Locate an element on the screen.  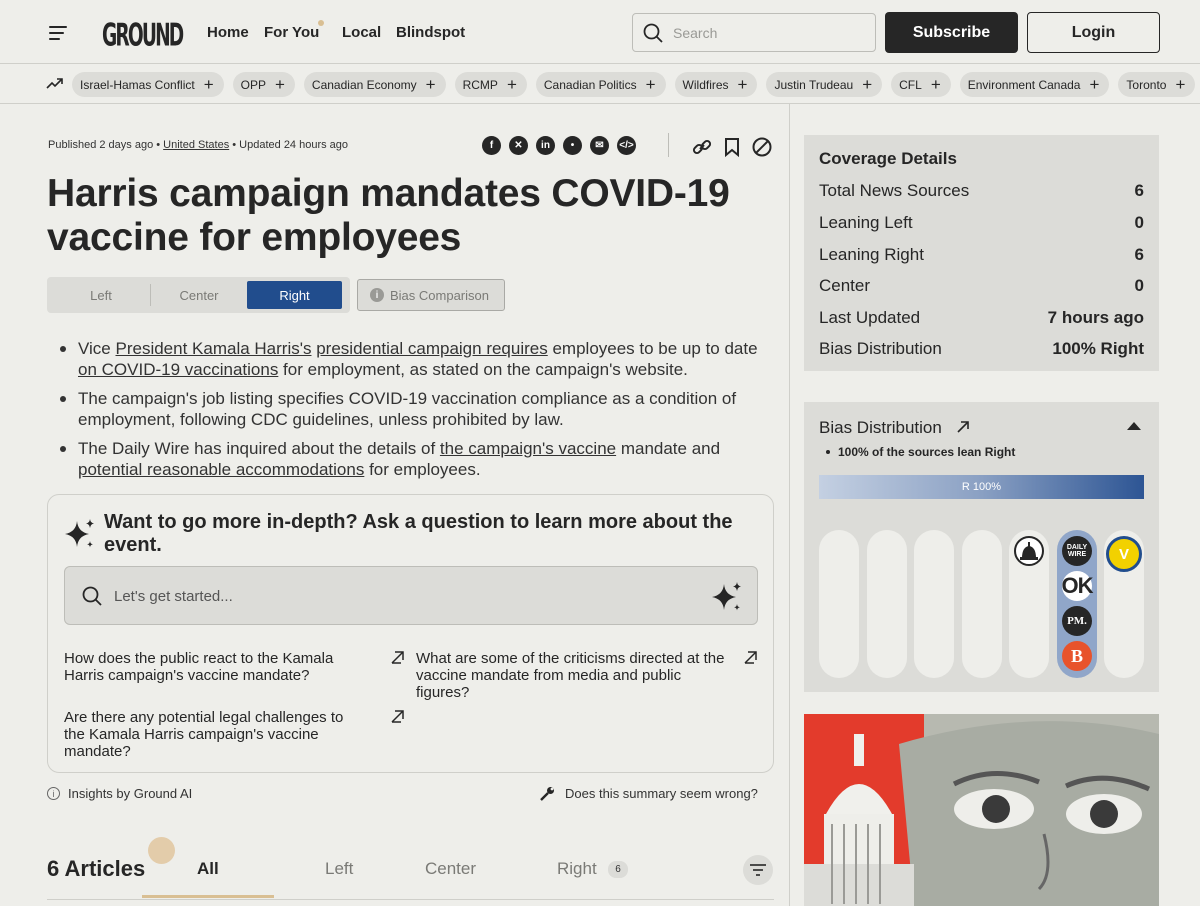
coverage-row: Leaning Left 0 is located at coordinates (981, 223).